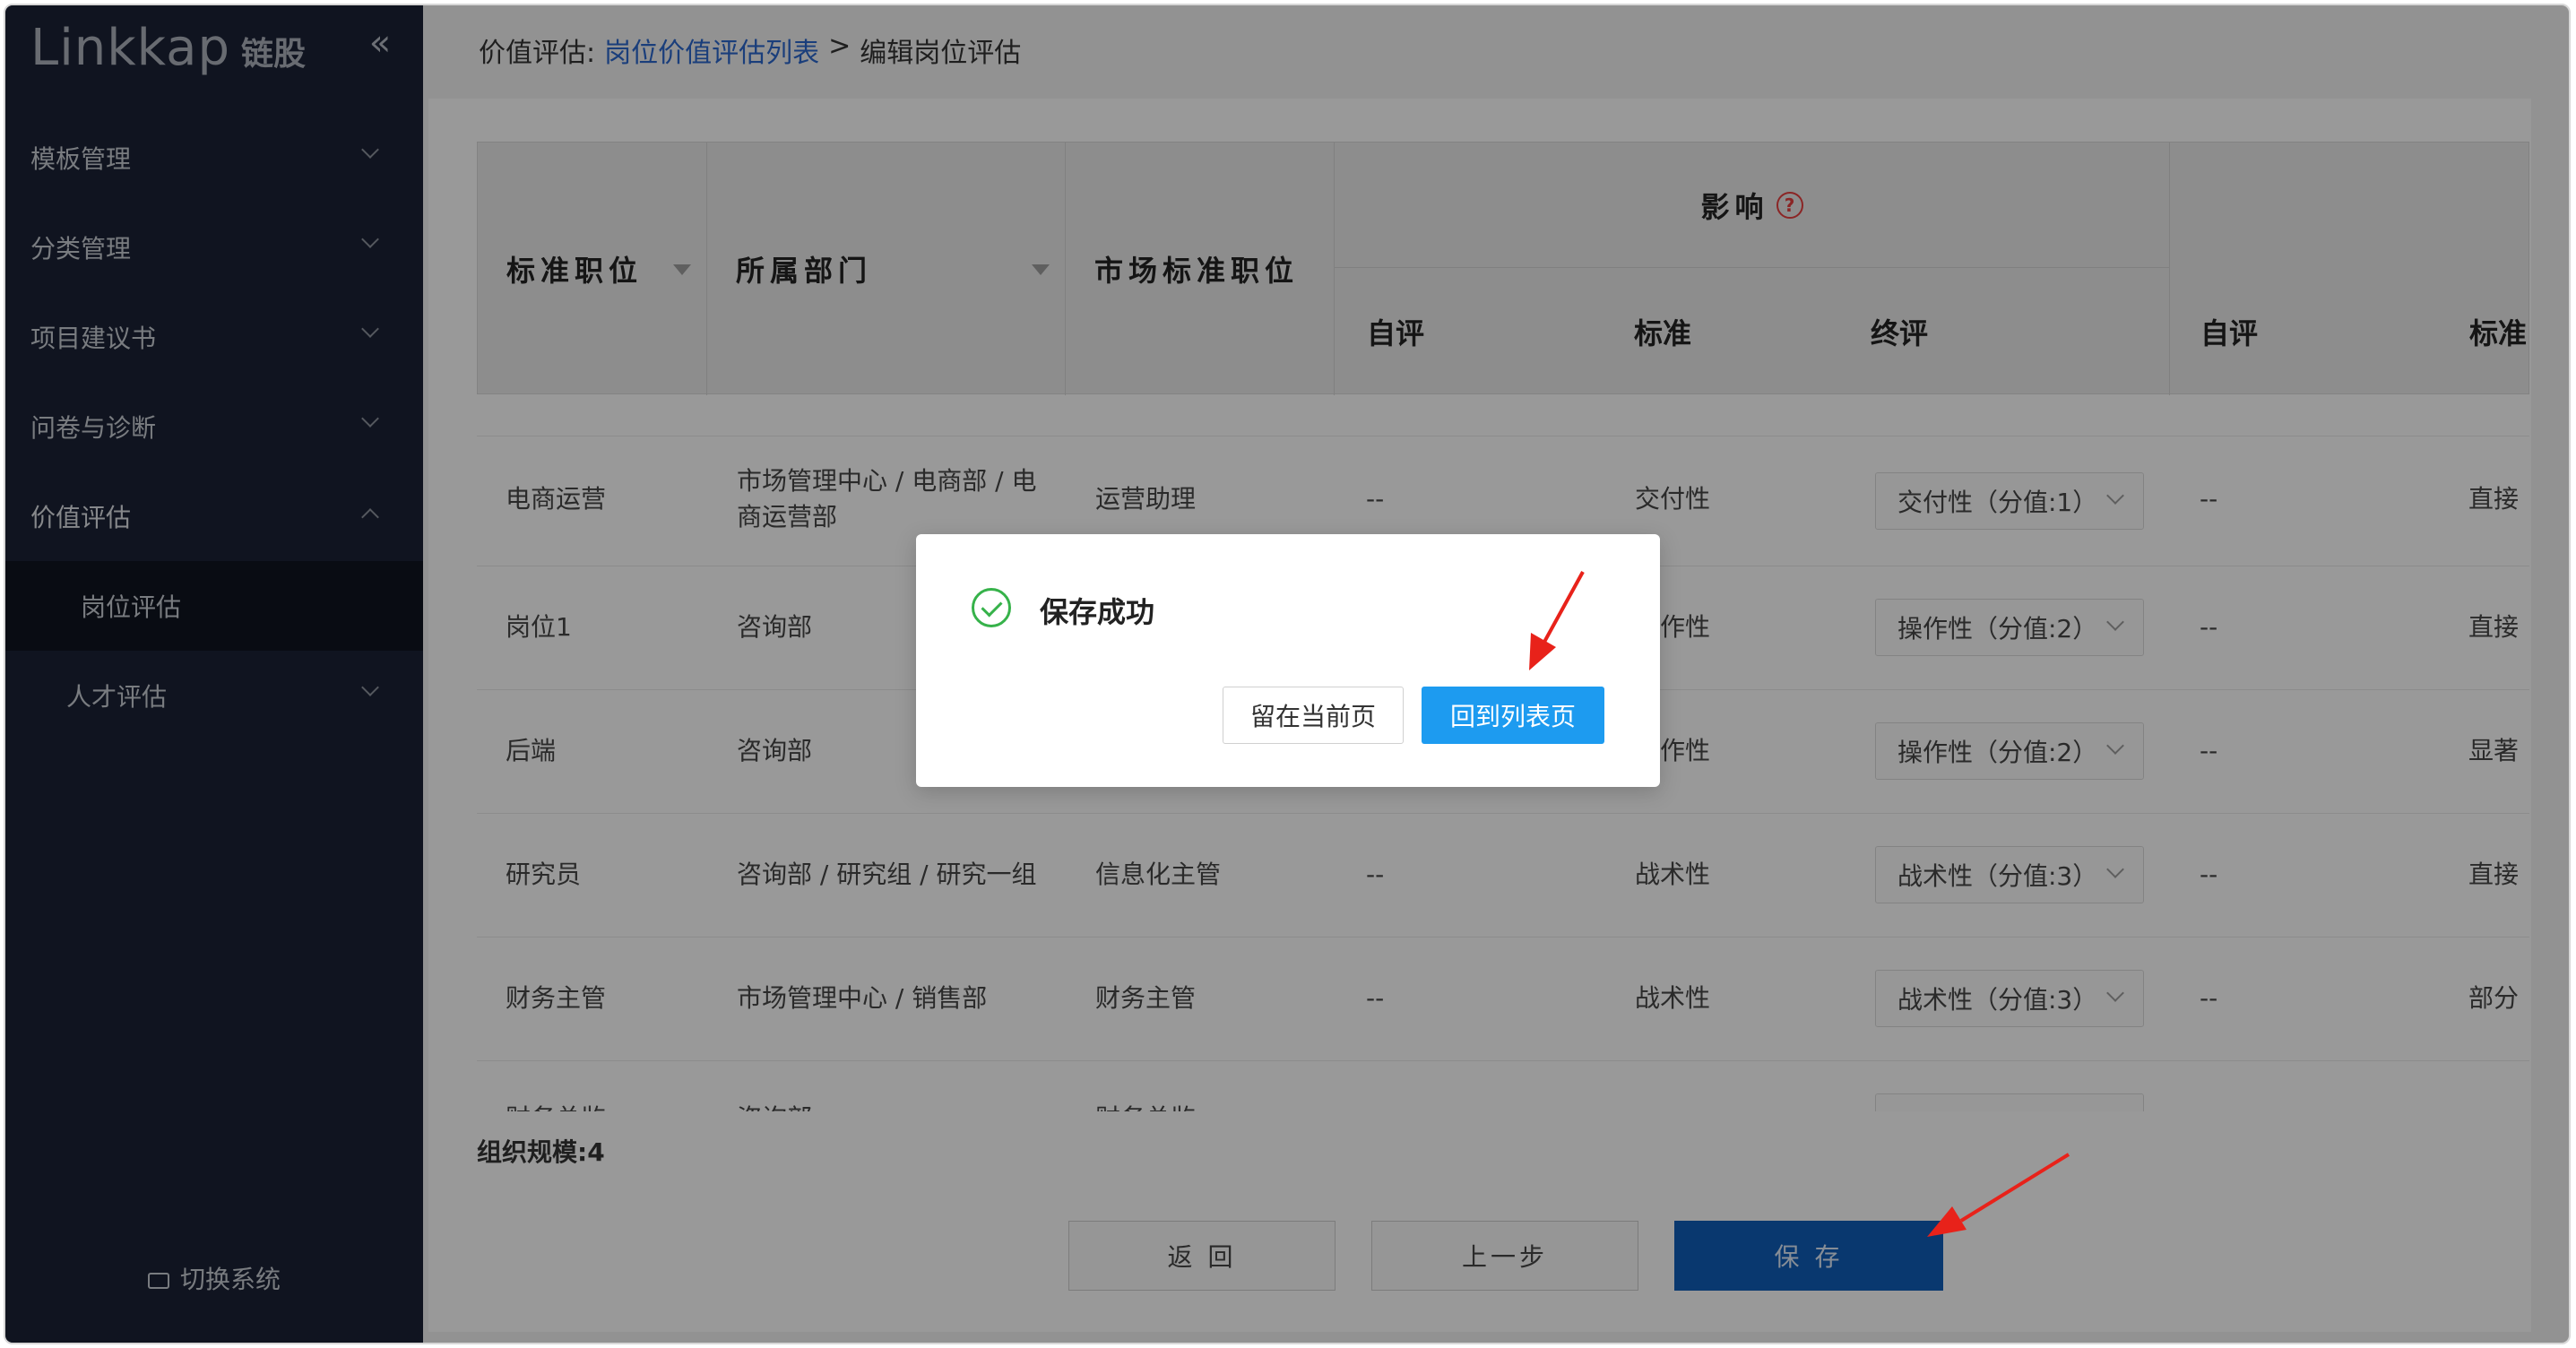  What do you see at coordinates (1097, 612) in the screenshot?
I see `dialog-message: 保存成功` at bounding box center [1097, 612].